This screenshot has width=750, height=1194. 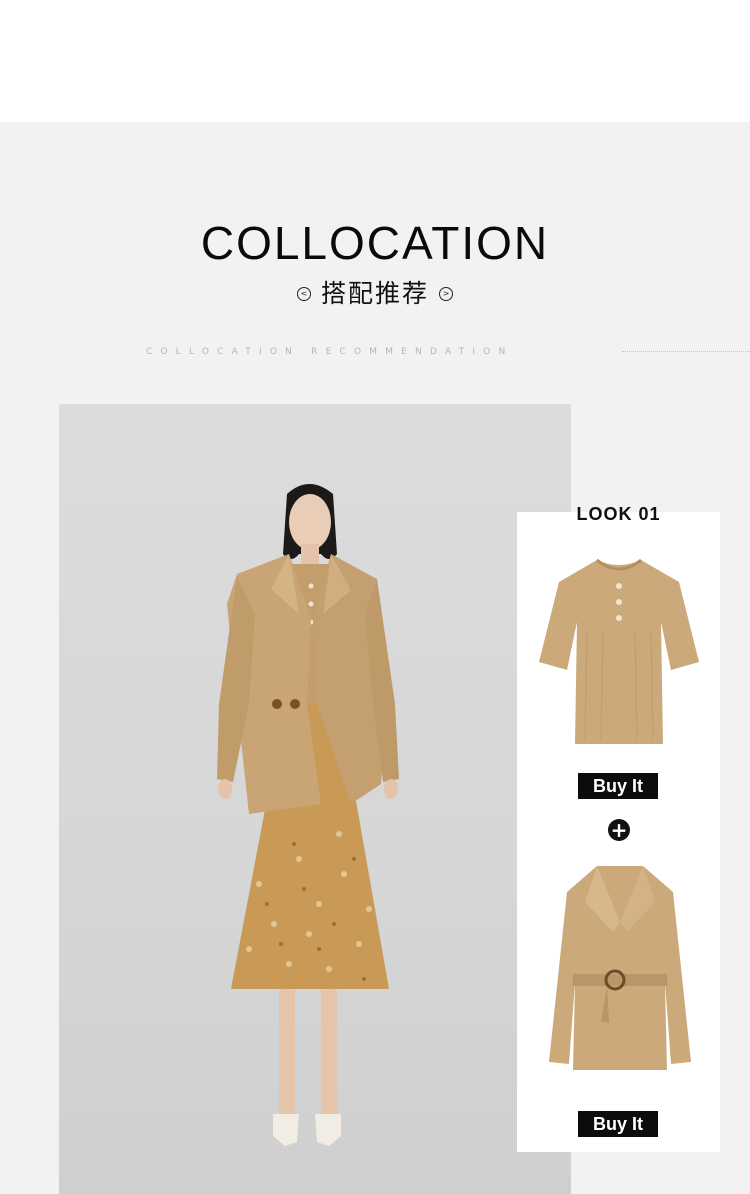 What do you see at coordinates (618, 514) in the screenshot?
I see `look-label: LOOK 01` at bounding box center [618, 514].